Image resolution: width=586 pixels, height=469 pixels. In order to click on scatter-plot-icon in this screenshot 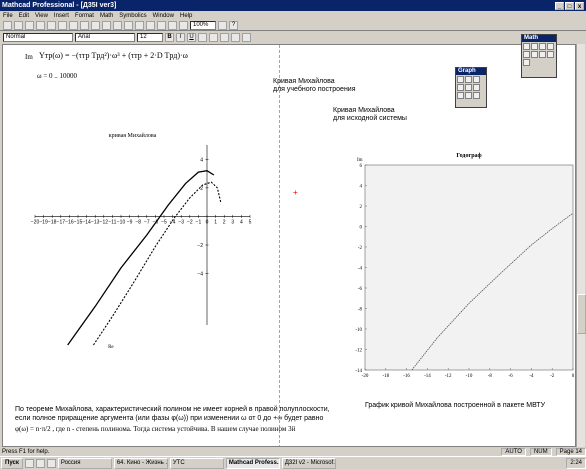, I will do `click(476, 87)`.